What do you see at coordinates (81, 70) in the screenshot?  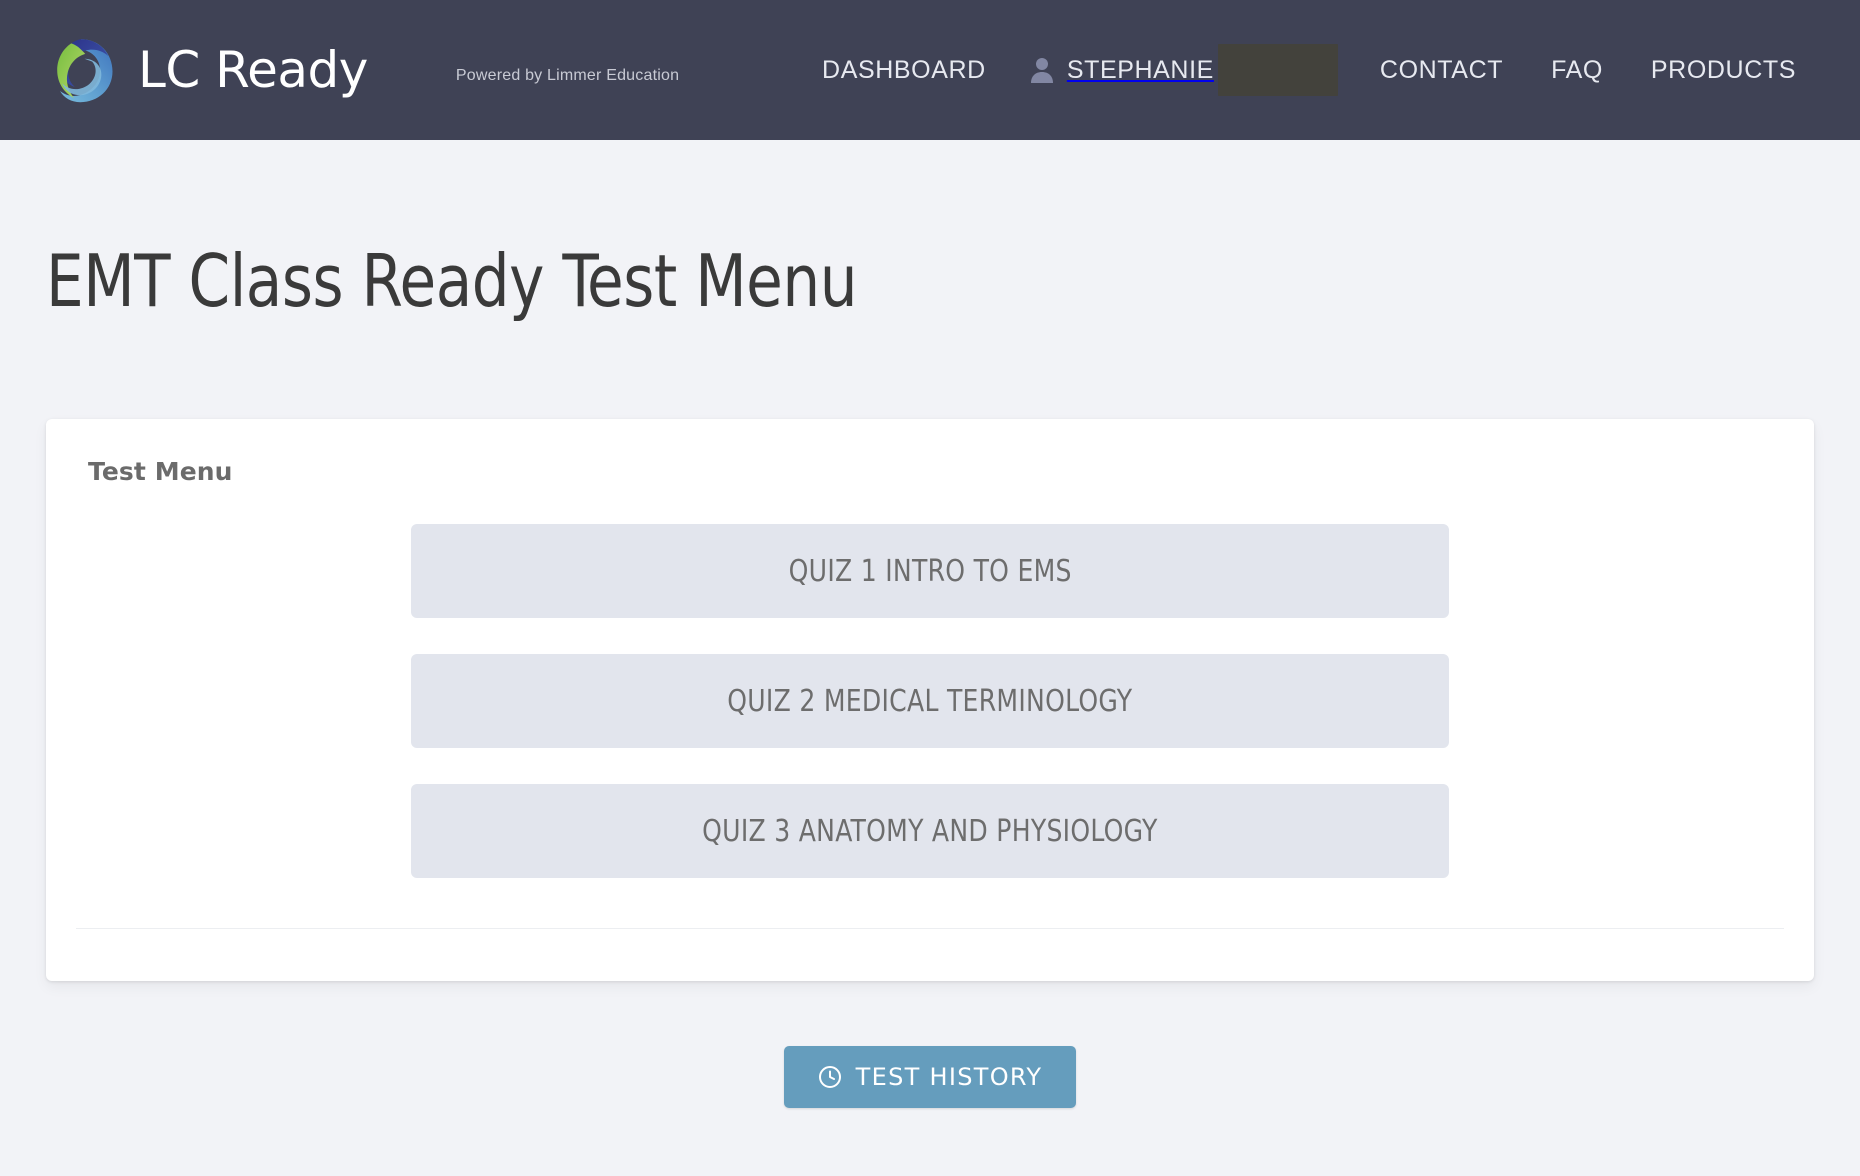 I see `lcready-swirl-logo-icon` at bounding box center [81, 70].